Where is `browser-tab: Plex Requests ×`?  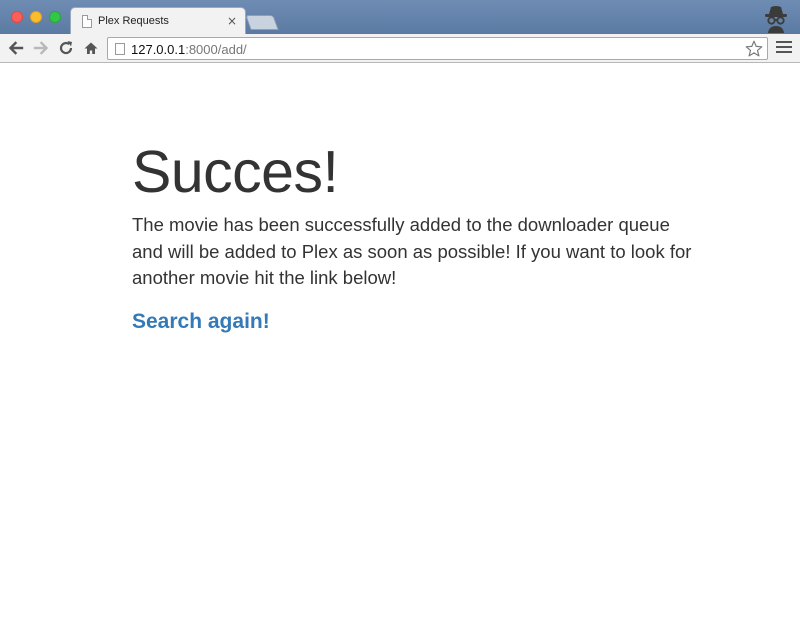 browser-tab: Plex Requests × is located at coordinates (158, 21).